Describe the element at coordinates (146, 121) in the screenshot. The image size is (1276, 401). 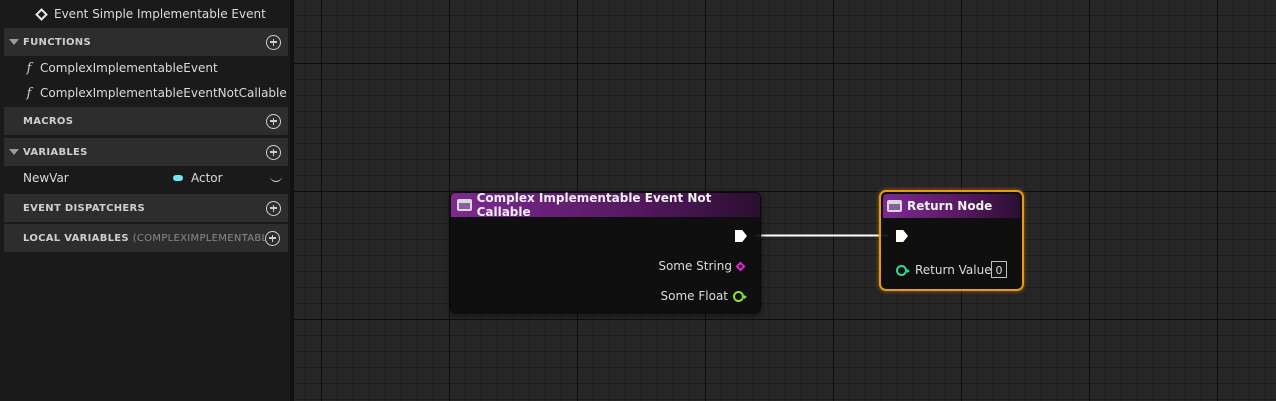
I see `macros-header: MACROS` at that location.